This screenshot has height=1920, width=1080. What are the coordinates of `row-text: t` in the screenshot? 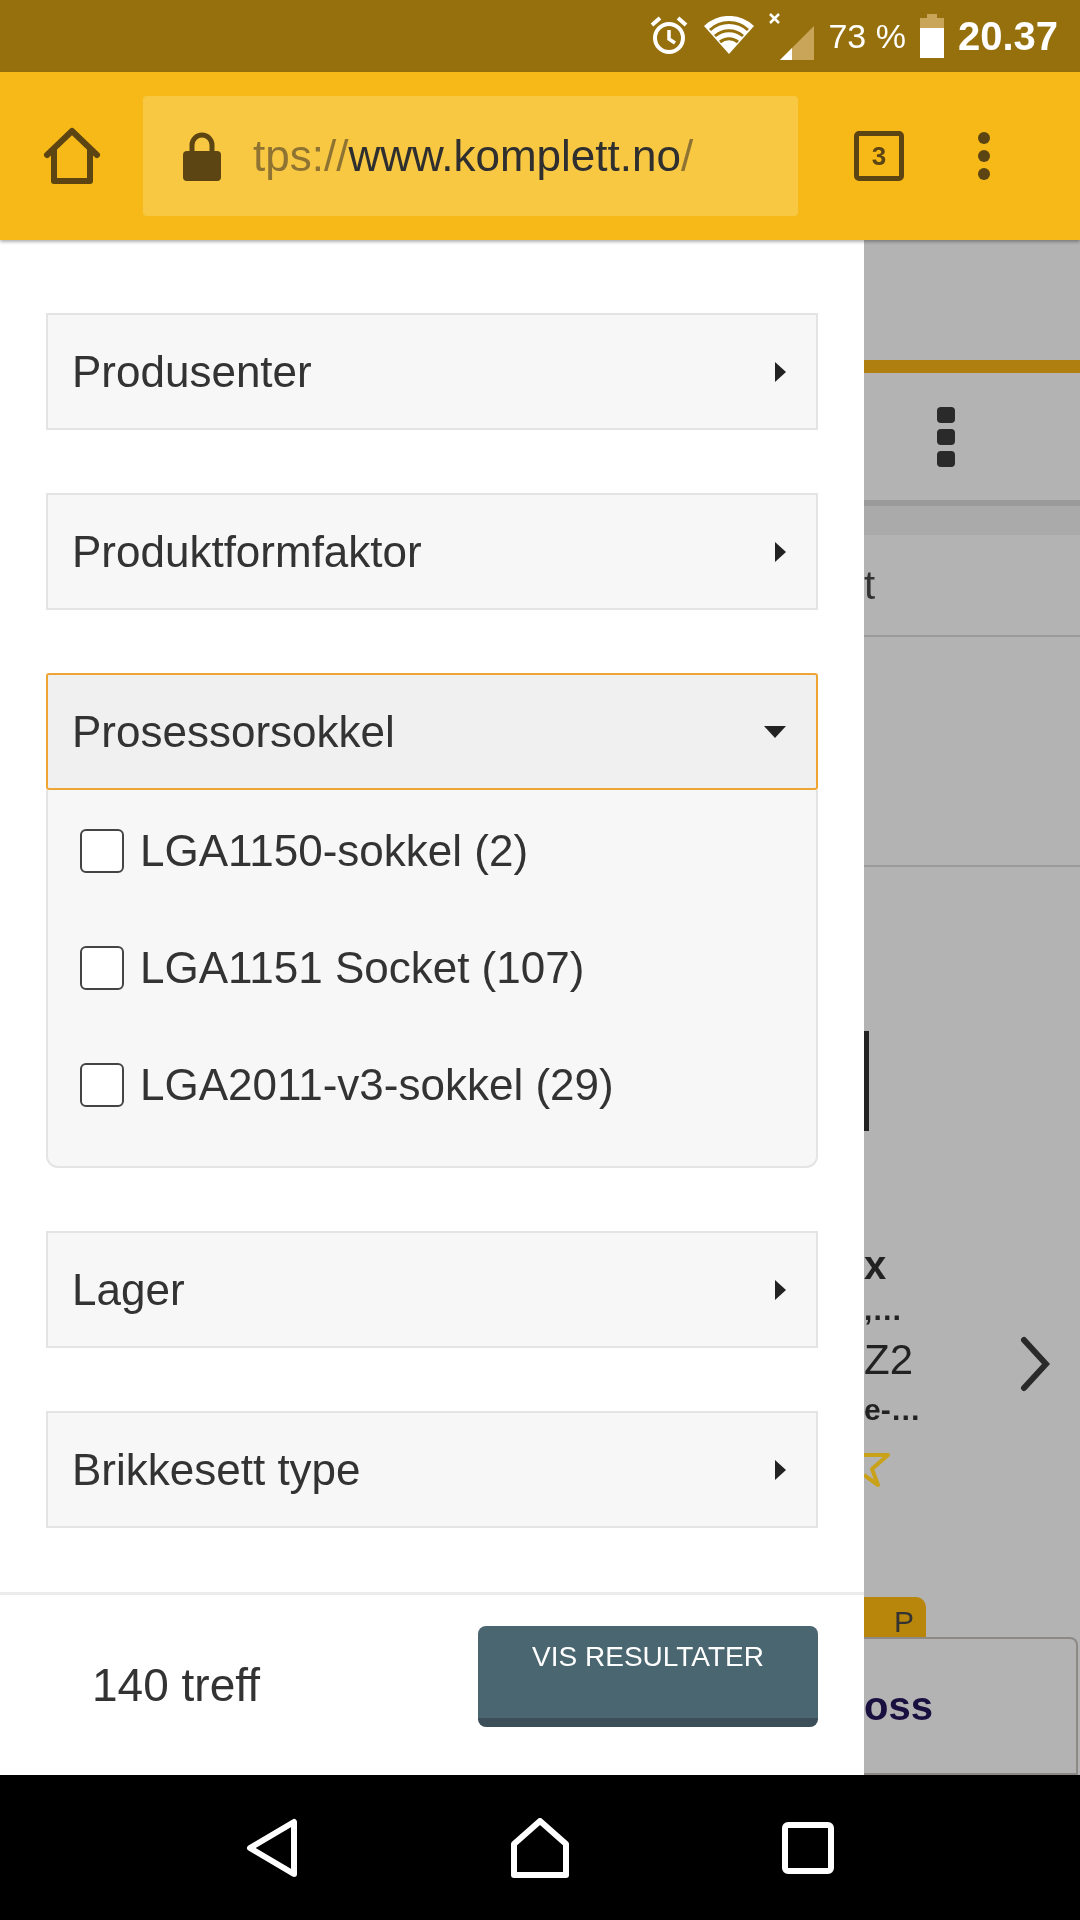 It's located at (870, 585).